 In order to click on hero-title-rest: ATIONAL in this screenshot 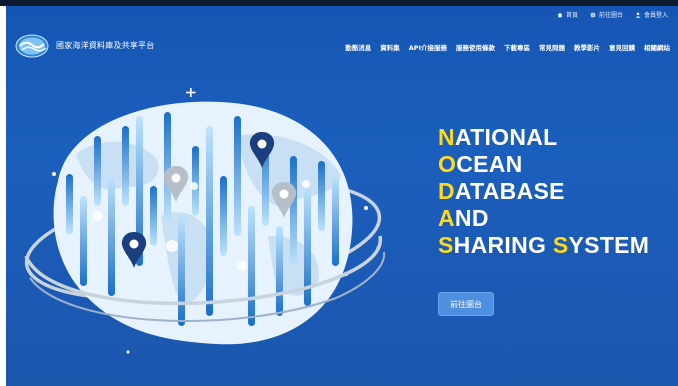, I will do `click(506, 137)`.